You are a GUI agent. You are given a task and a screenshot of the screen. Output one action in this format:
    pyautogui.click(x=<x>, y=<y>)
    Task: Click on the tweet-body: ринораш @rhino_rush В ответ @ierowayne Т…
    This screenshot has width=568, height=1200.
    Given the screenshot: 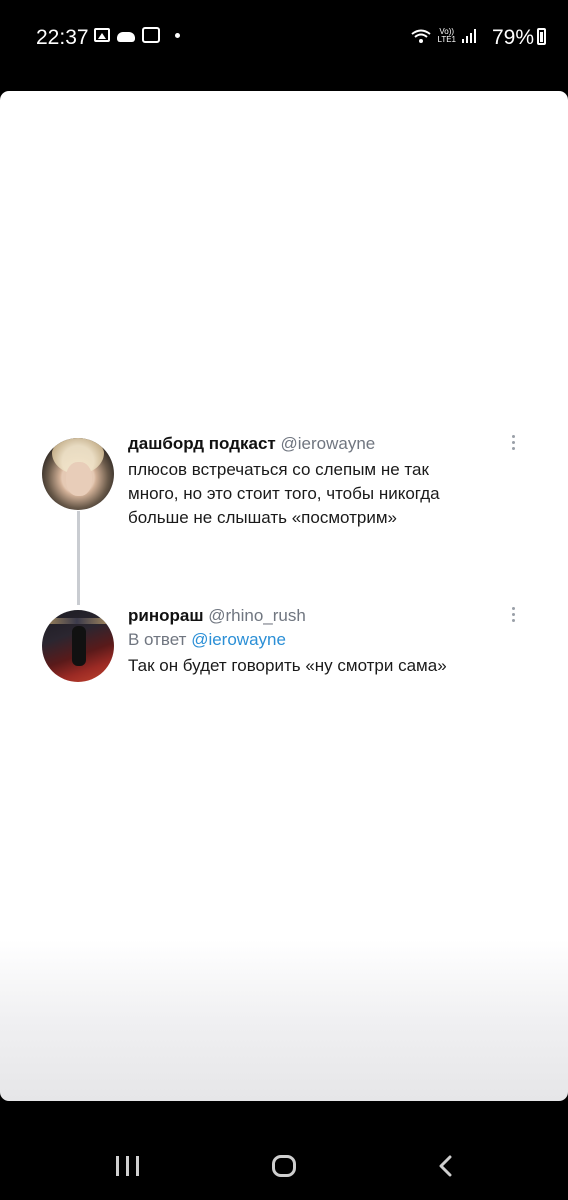 What is the action you would take?
    pyautogui.click(x=328, y=641)
    